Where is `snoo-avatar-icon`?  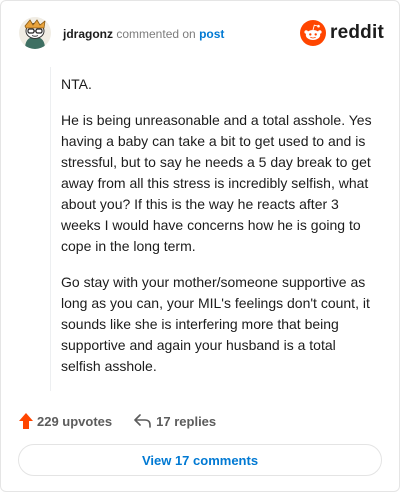
snoo-avatar-icon is located at coordinates (35, 33).